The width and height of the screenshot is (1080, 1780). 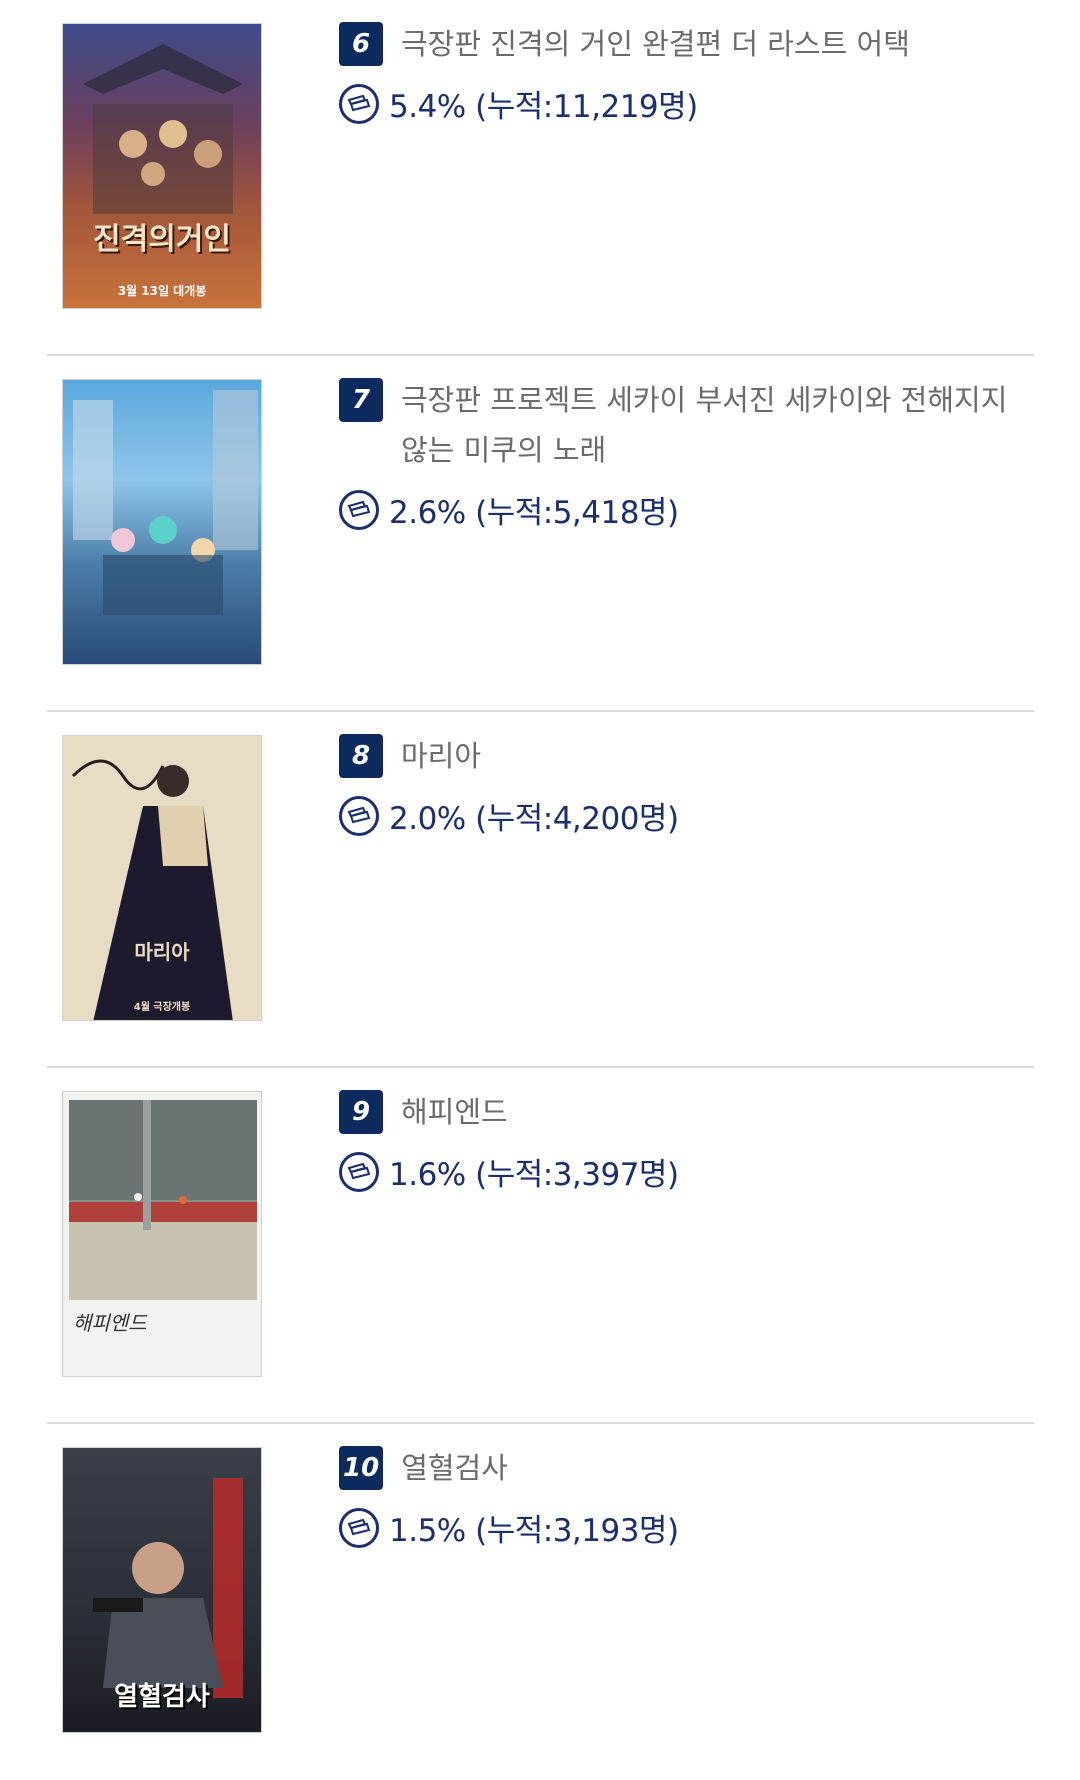 What do you see at coordinates (361, 400) in the screenshot?
I see `rank-badge: 7` at bounding box center [361, 400].